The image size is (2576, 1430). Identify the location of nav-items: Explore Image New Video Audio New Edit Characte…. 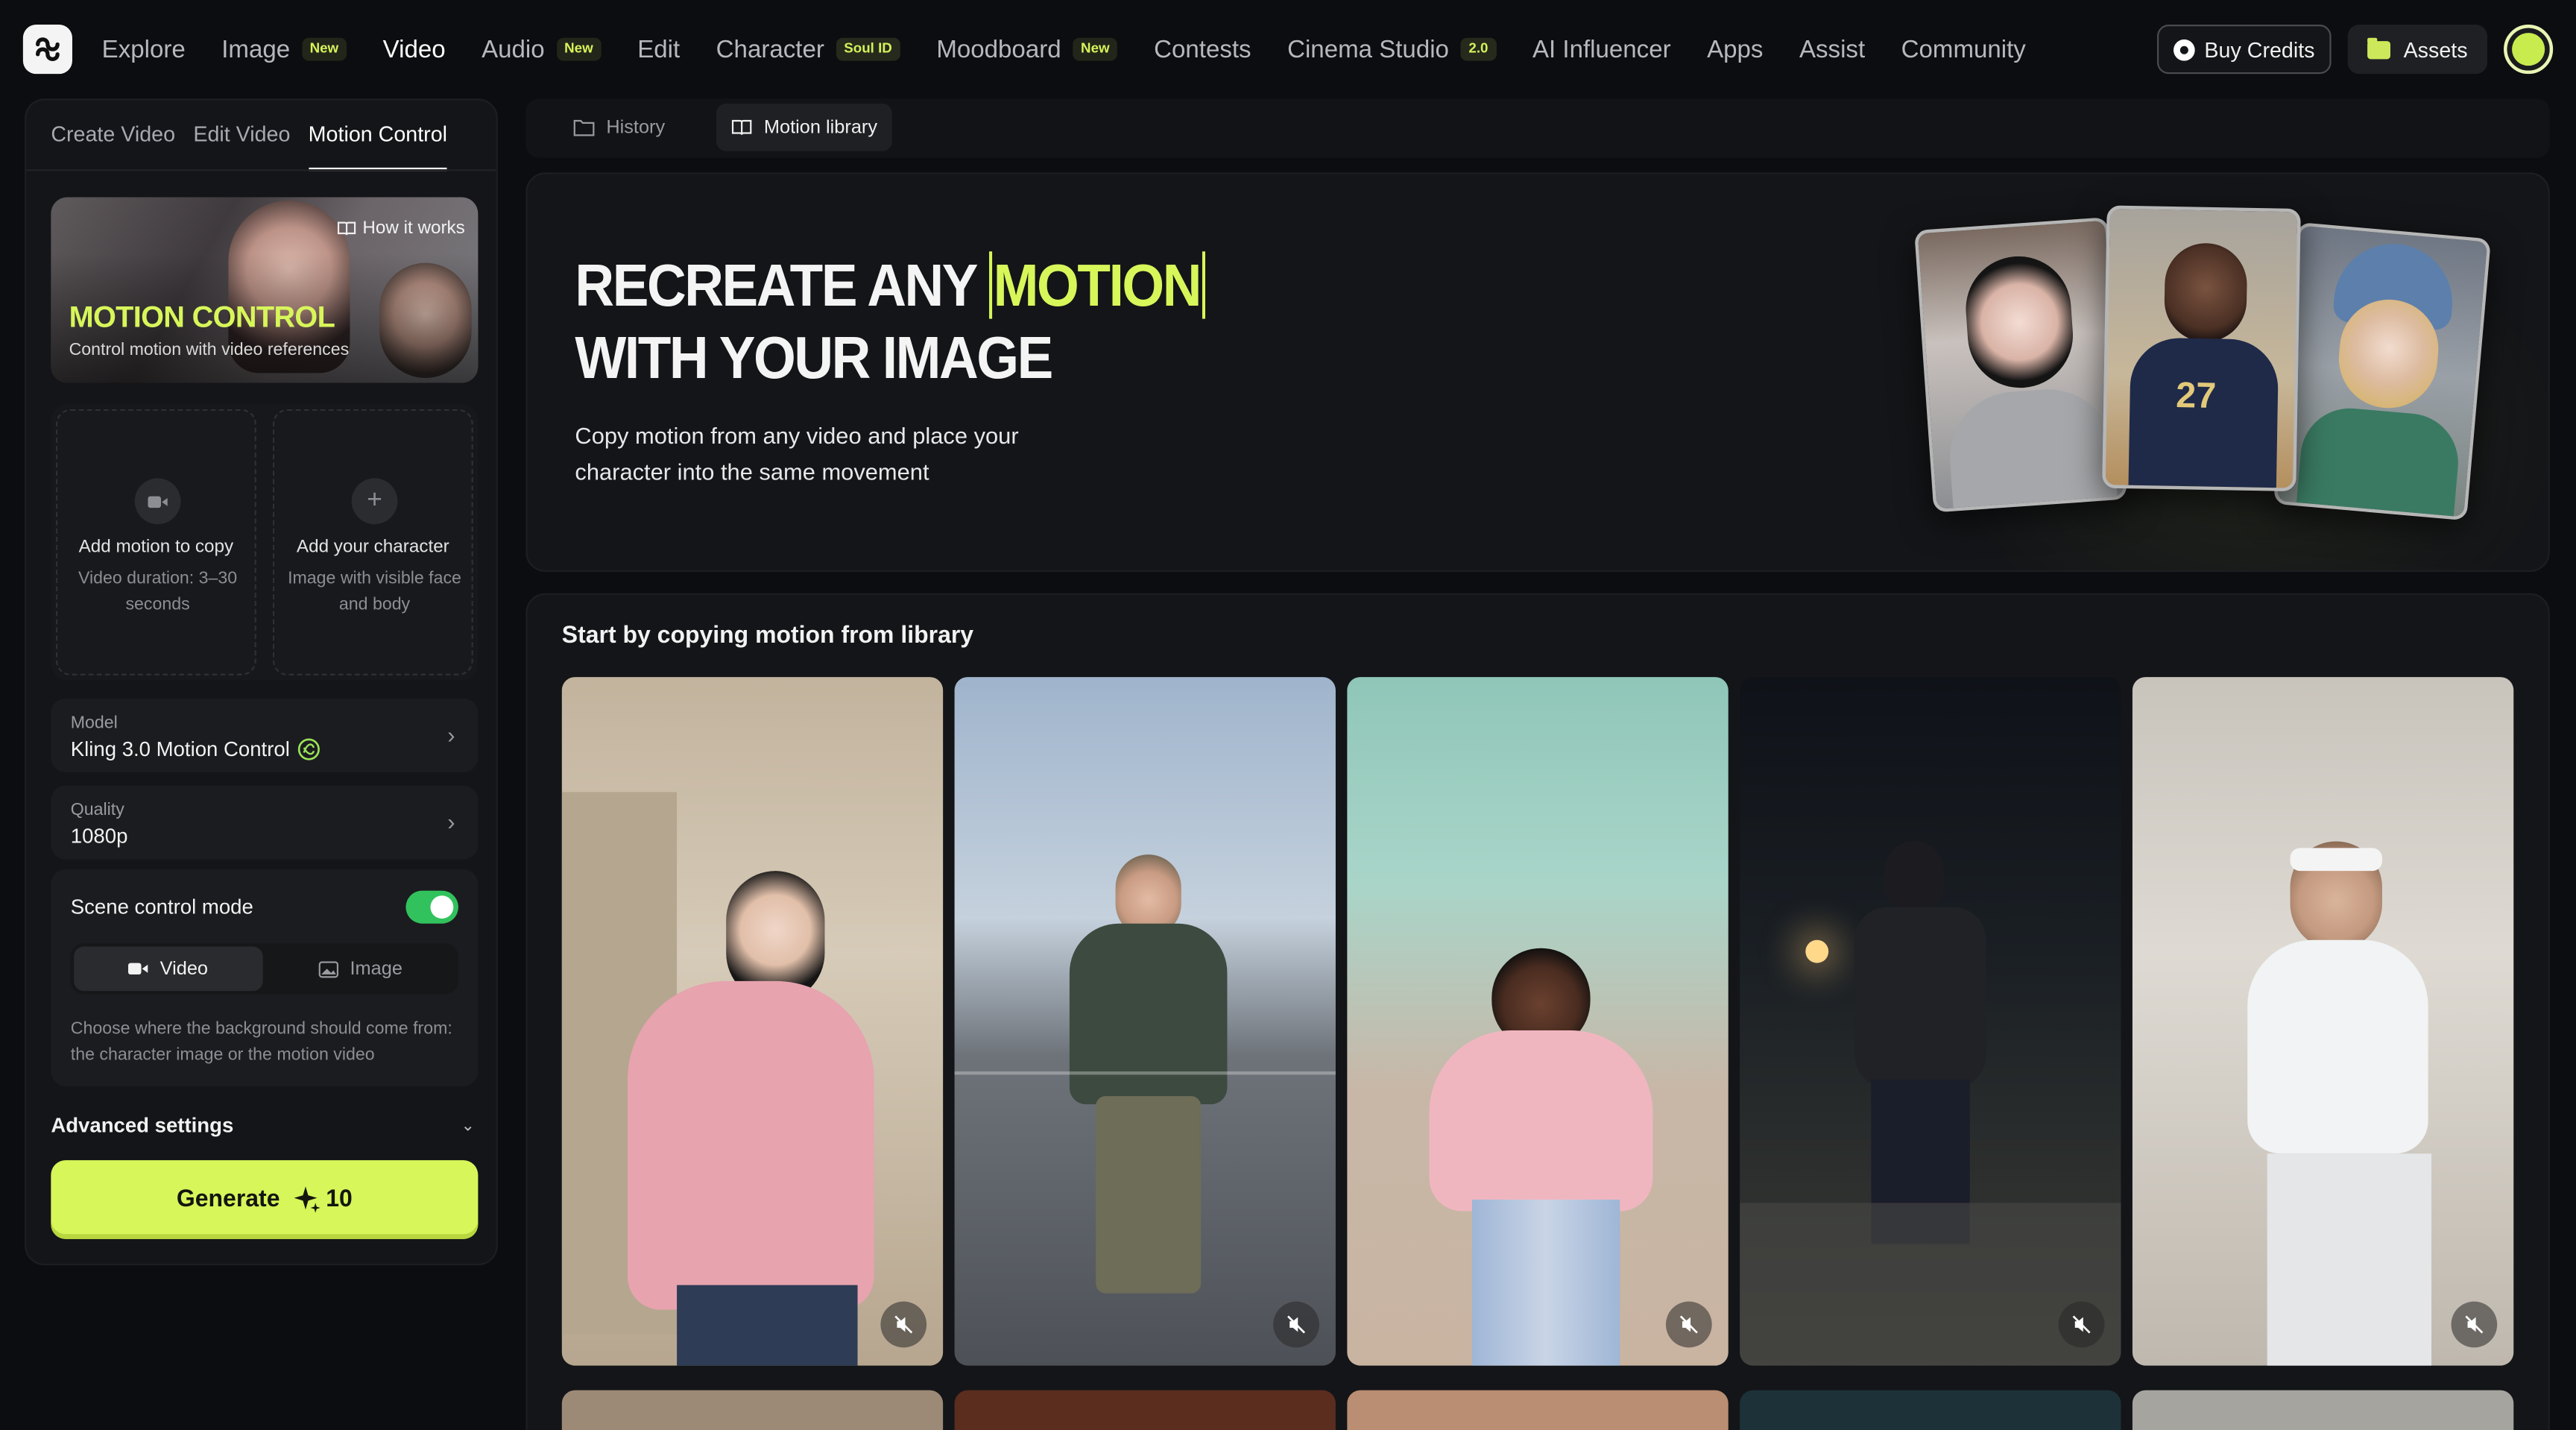
(1082, 49).